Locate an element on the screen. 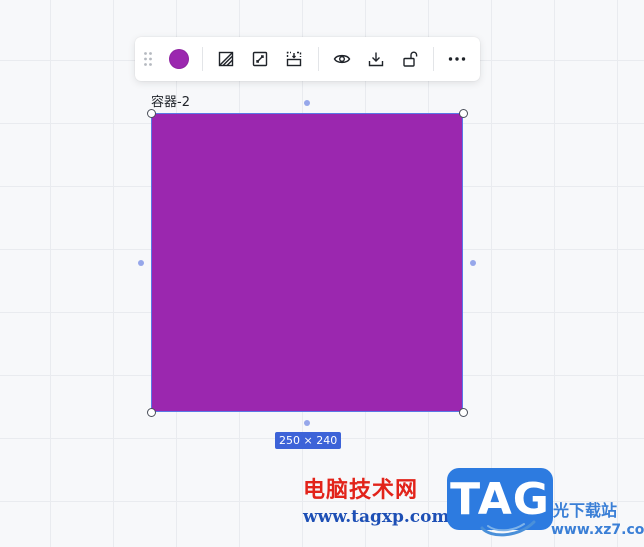 This screenshot has height=547, width=644. watermark-site-cn: 光下载站 is located at coordinates (585, 510).